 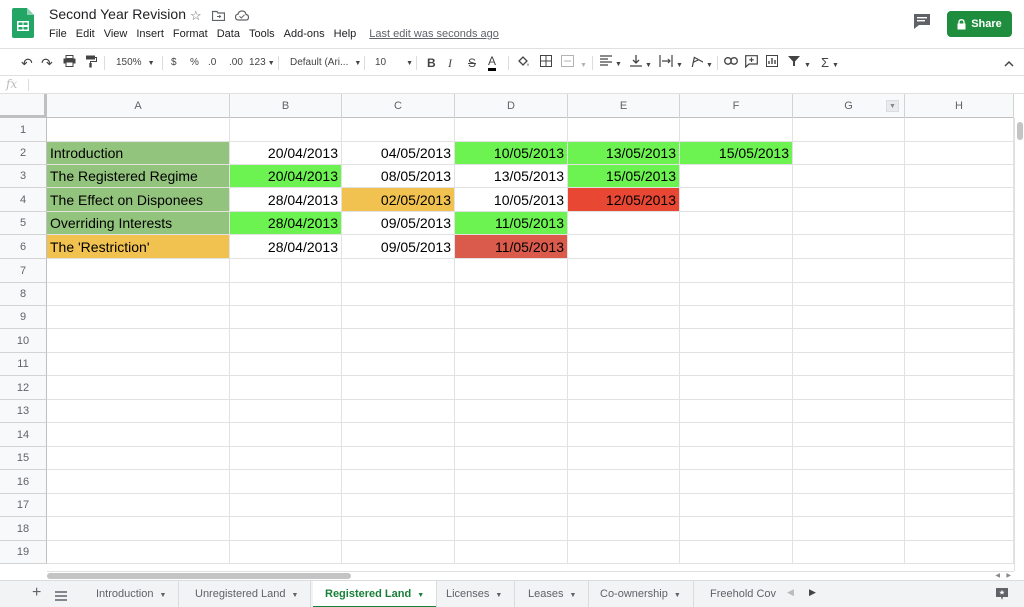 I want to click on date-cell: 08/05/2013, so click(x=398, y=176).